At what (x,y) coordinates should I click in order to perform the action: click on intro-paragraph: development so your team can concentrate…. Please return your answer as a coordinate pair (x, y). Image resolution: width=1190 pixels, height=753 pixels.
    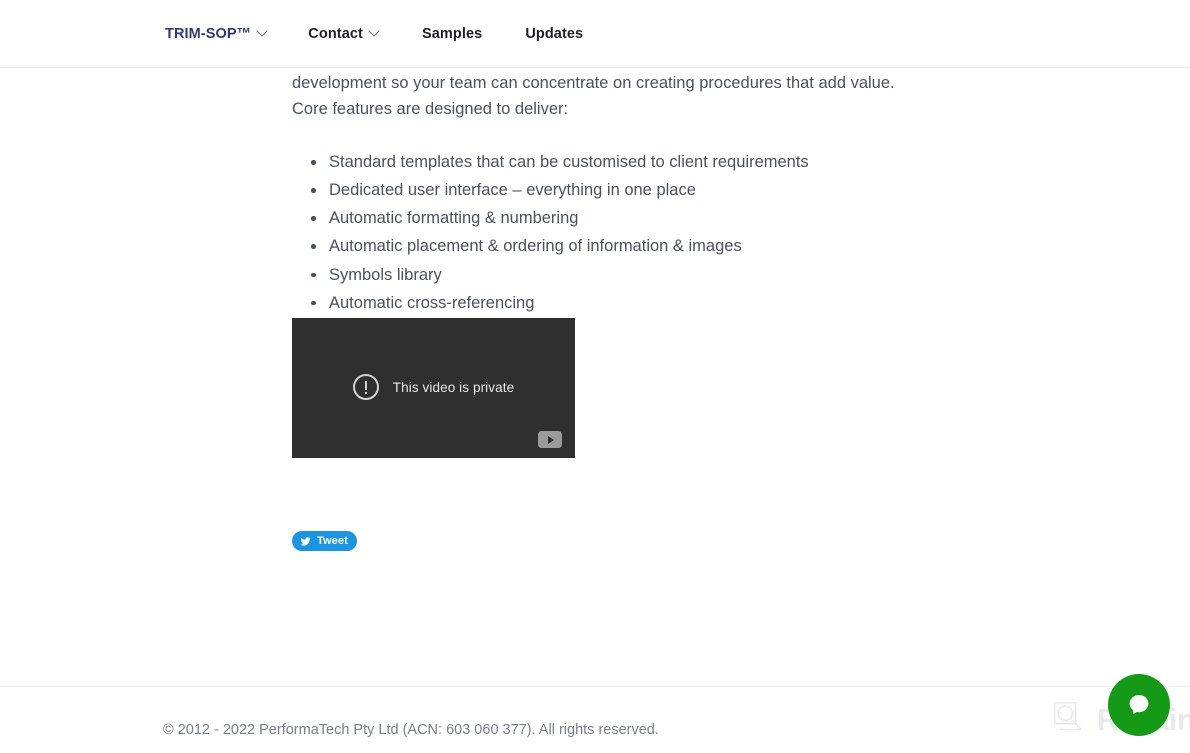
    Looking at the image, I should click on (593, 95).